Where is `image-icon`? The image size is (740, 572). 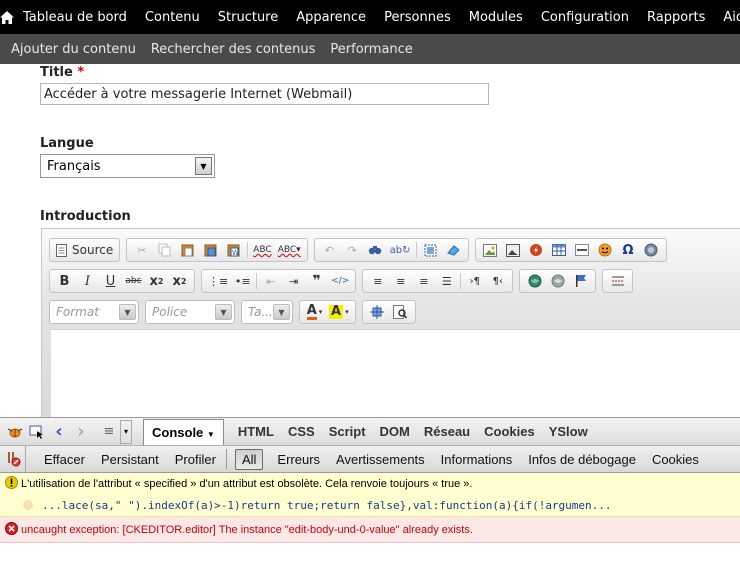
image-icon is located at coordinates (490, 250).